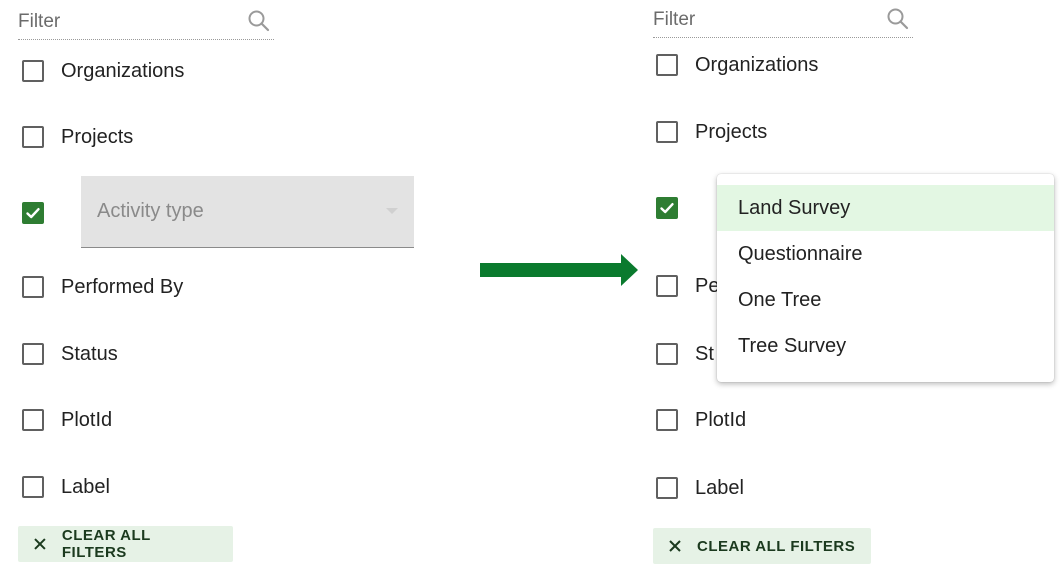 The image size is (1061, 564). Describe the element at coordinates (885, 254) in the screenshot. I see `dropdown-option-questionnaire: Questionnaire` at that location.